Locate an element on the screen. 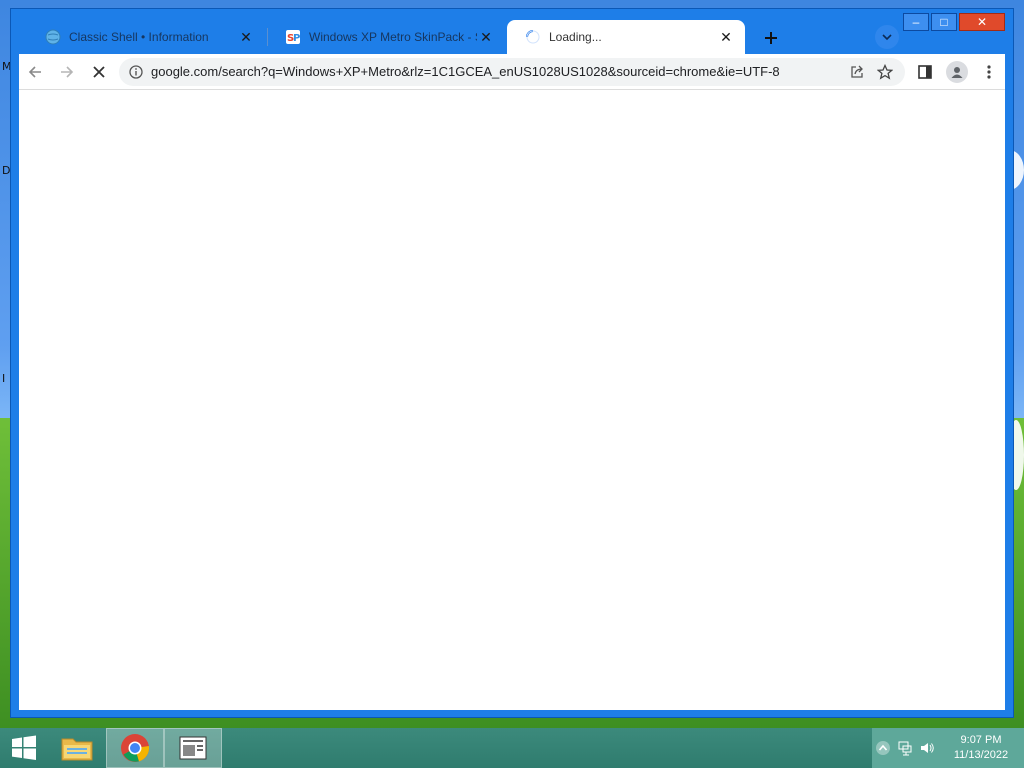 The height and width of the screenshot is (768, 1024). side-panel-button is located at coordinates (925, 72).